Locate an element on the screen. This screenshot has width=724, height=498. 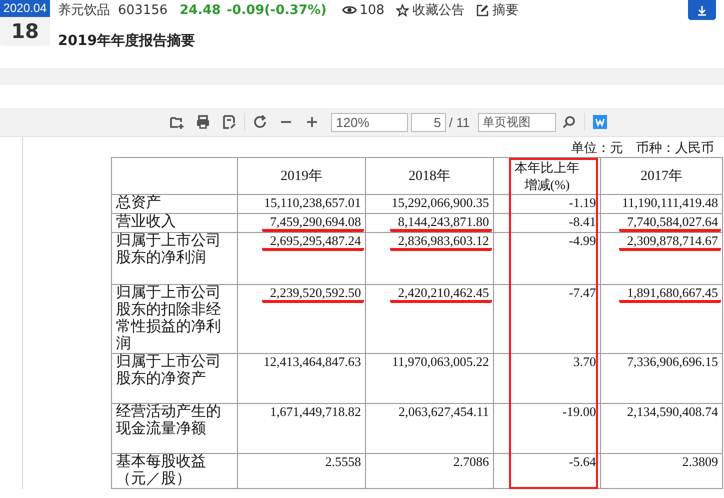
table-cell-text: 2,063,627,454.11 is located at coordinates (443, 412).